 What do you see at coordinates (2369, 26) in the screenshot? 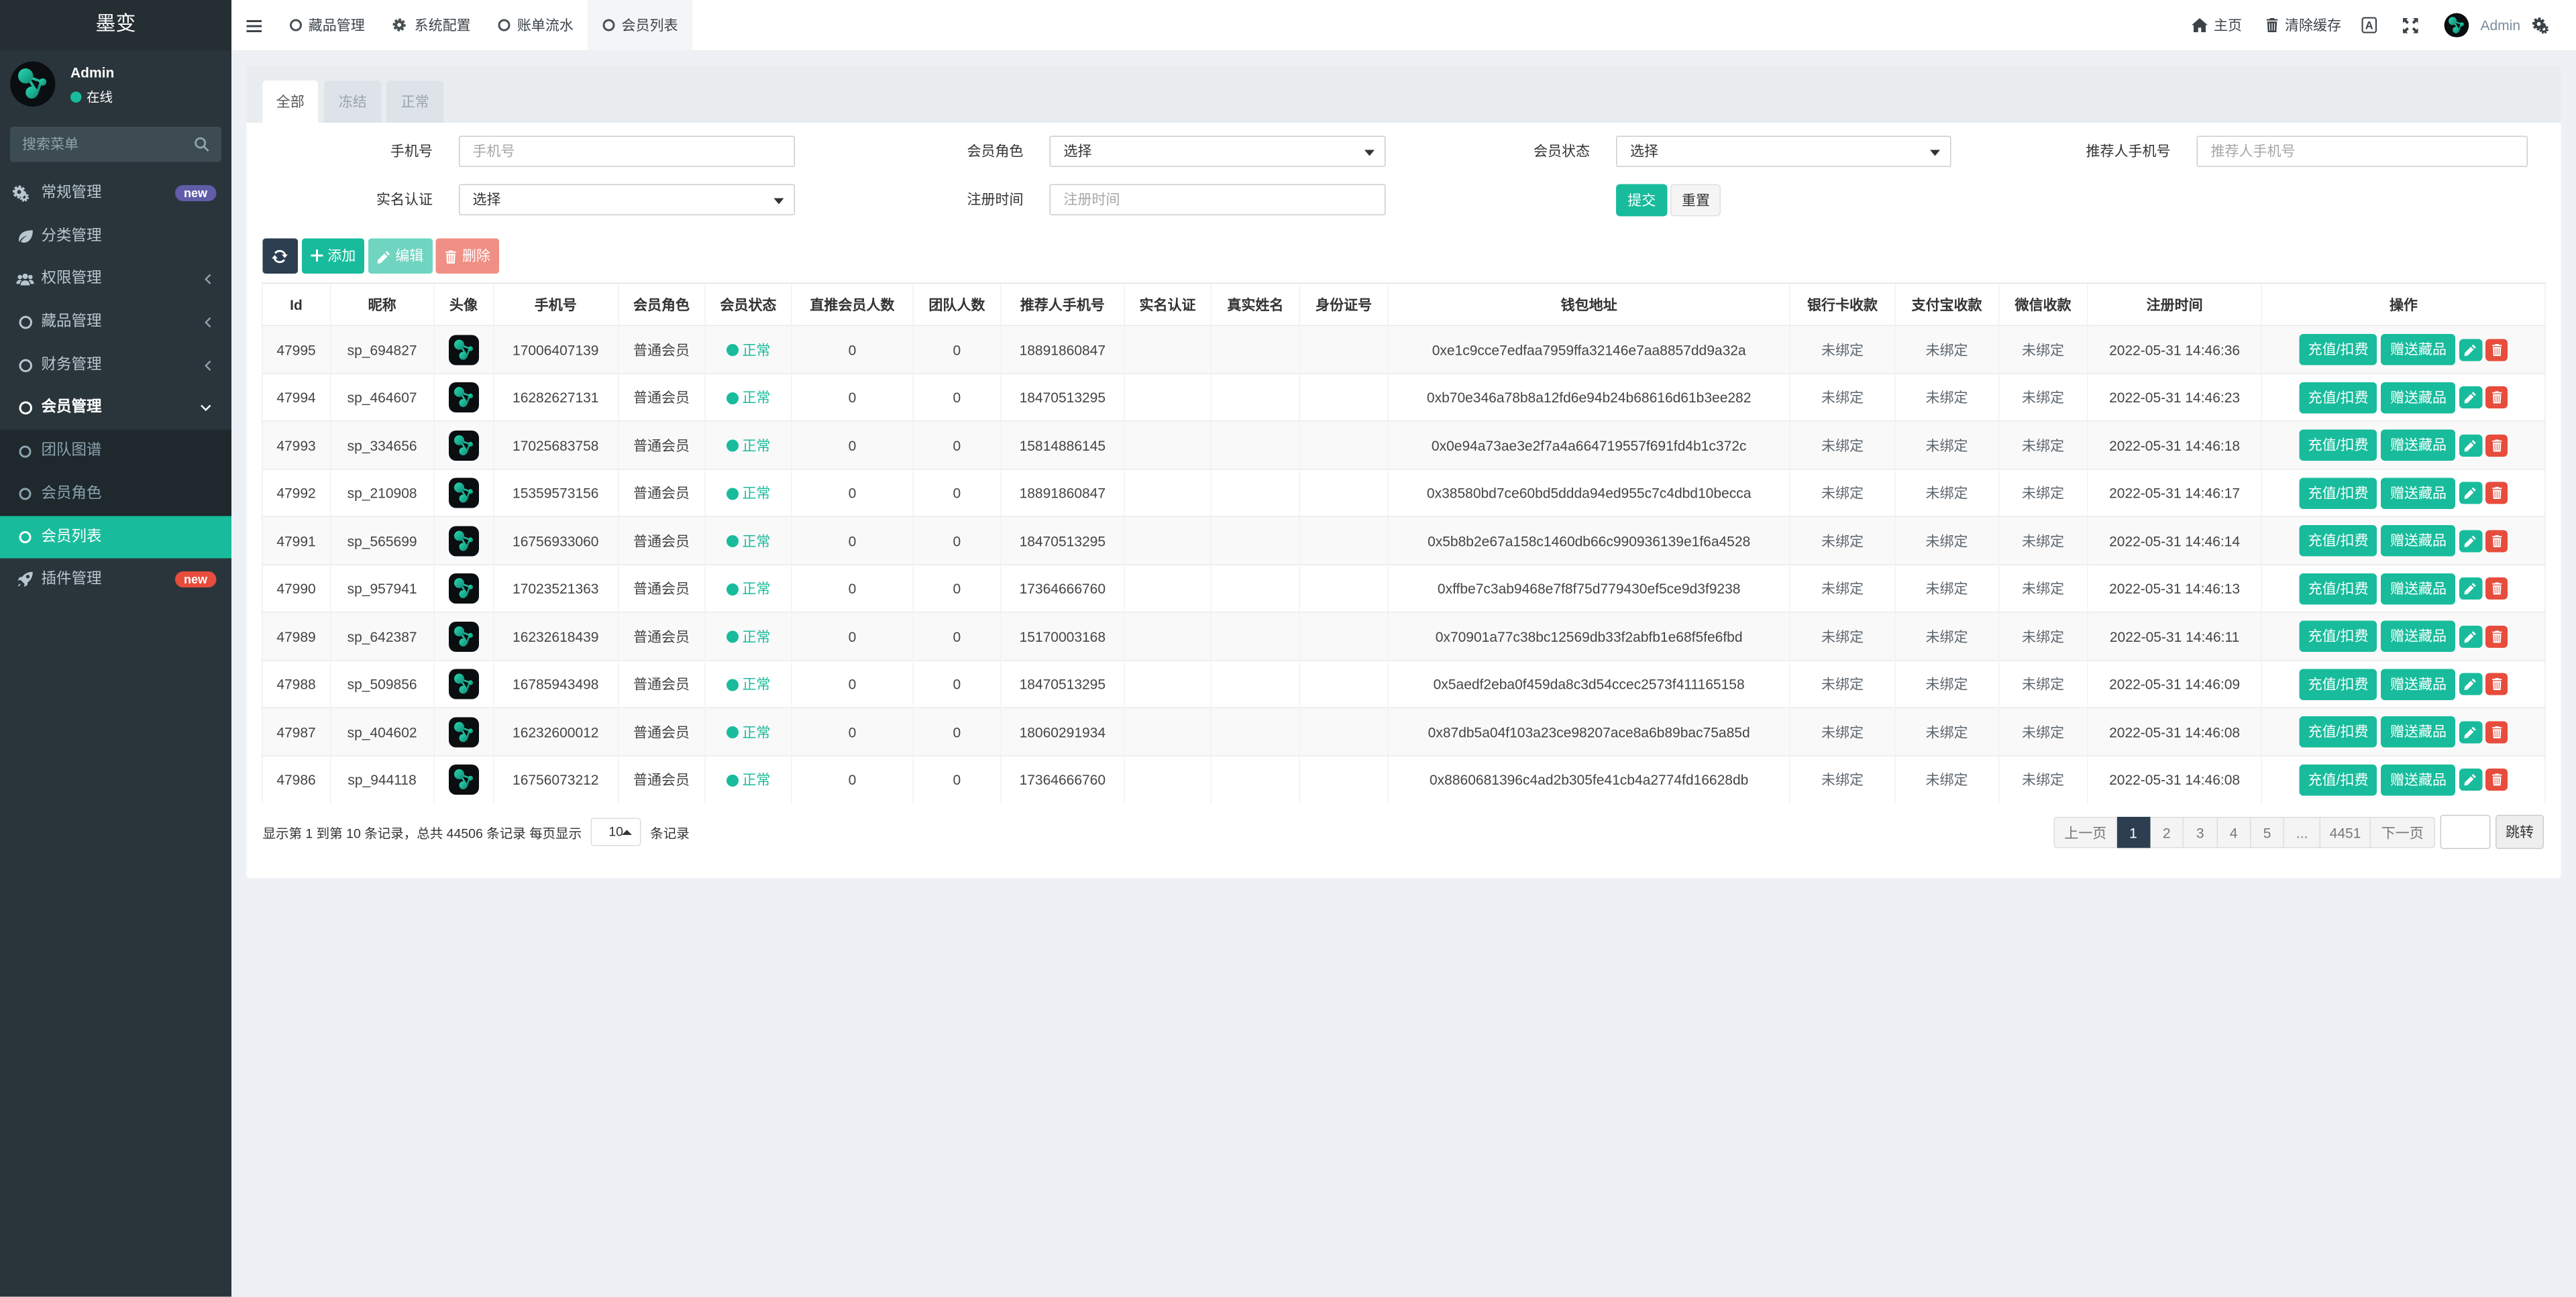
I see `svg-text: A` at bounding box center [2369, 26].